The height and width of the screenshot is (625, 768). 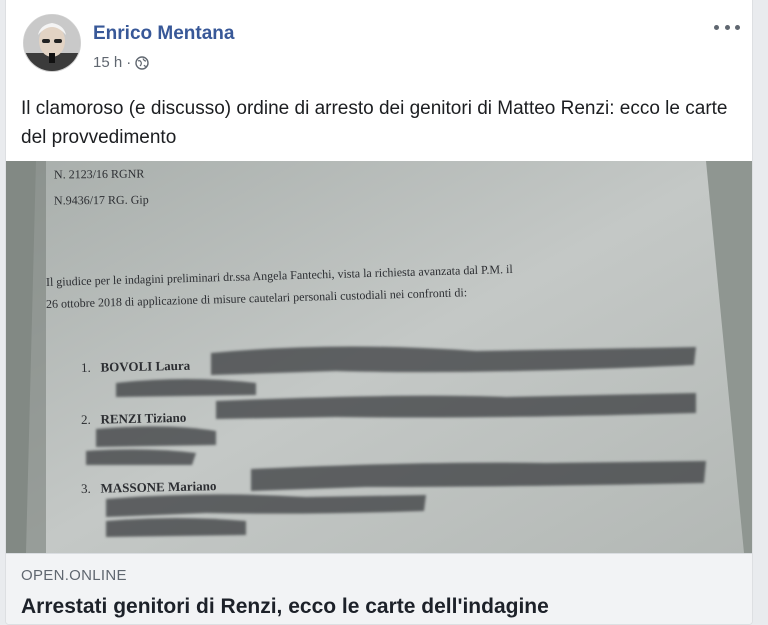 I want to click on globe-icon, so click(x=142, y=62).